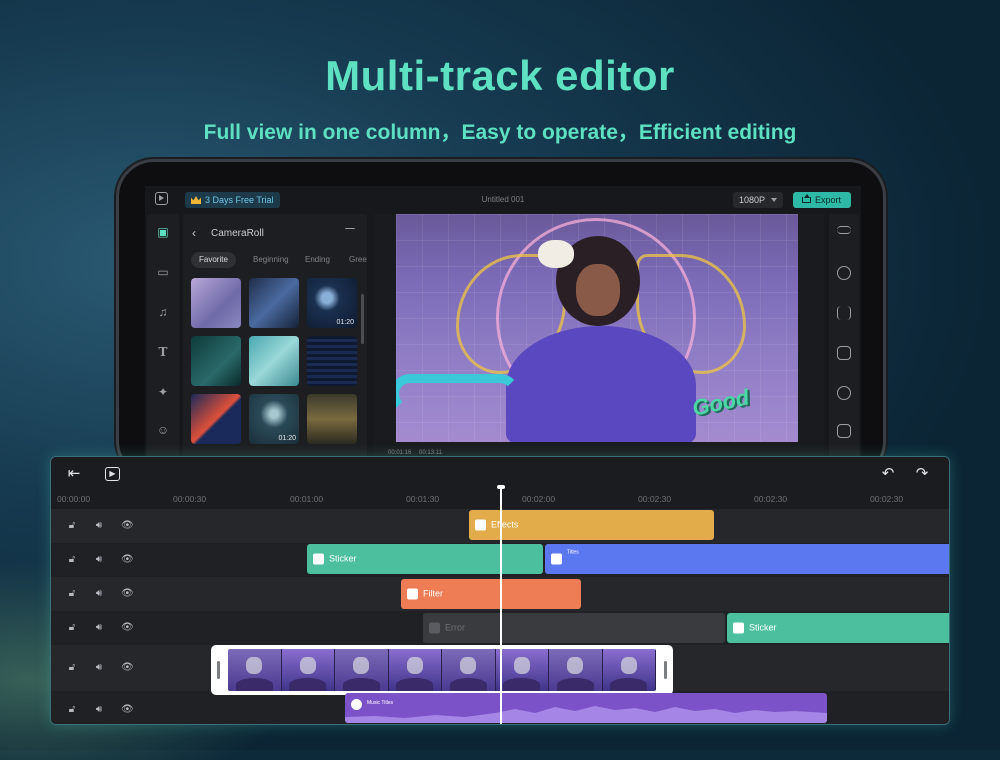 This screenshot has height=760, width=1000. Describe the element at coordinates (844, 431) in the screenshot. I see `mask-icon` at that location.